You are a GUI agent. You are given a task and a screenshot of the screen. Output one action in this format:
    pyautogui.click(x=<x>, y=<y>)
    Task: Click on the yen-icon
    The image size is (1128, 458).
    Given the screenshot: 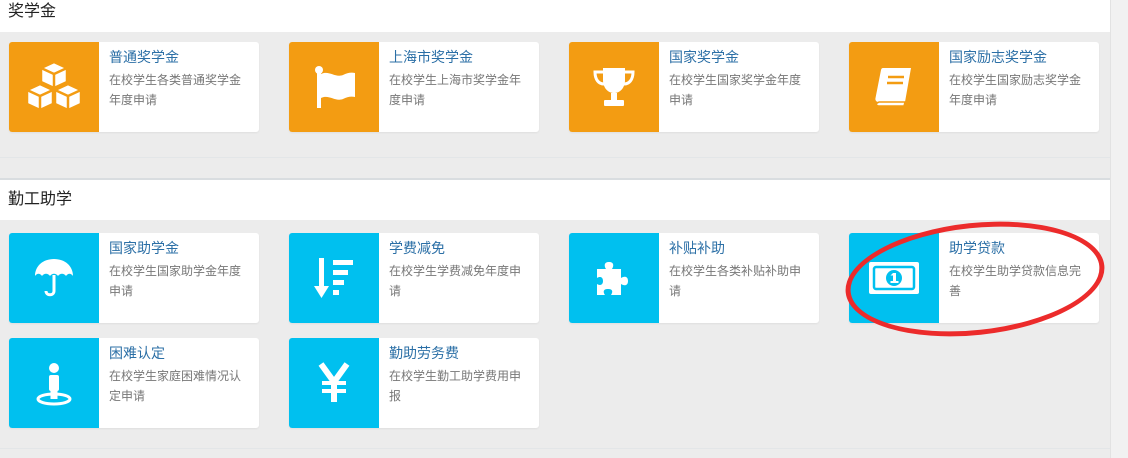 What is the action you would take?
    pyautogui.click(x=334, y=383)
    